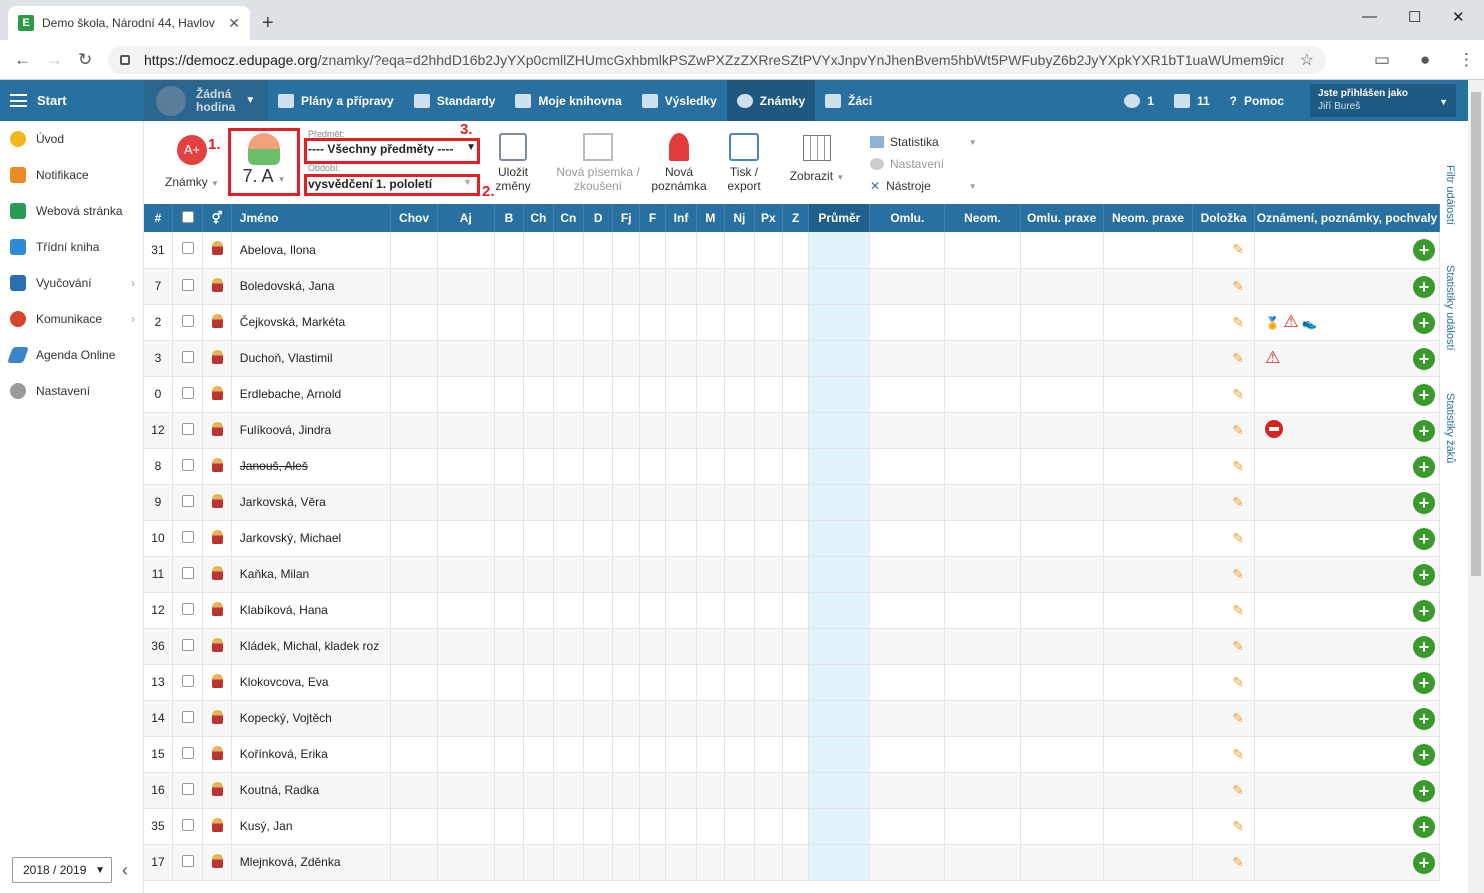 This screenshot has height=893, width=1484. What do you see at coordinates (234, 23) in the screenshot?
I see `close-tab-icon: ✕` at bounding box center [234, 23].